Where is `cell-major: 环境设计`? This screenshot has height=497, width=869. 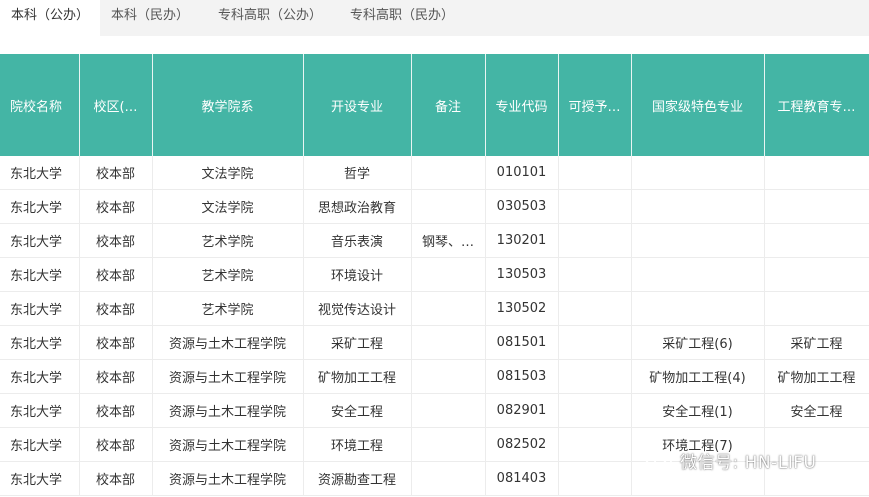 cell-major: 环境设计 is located at coordinates (357, 274).